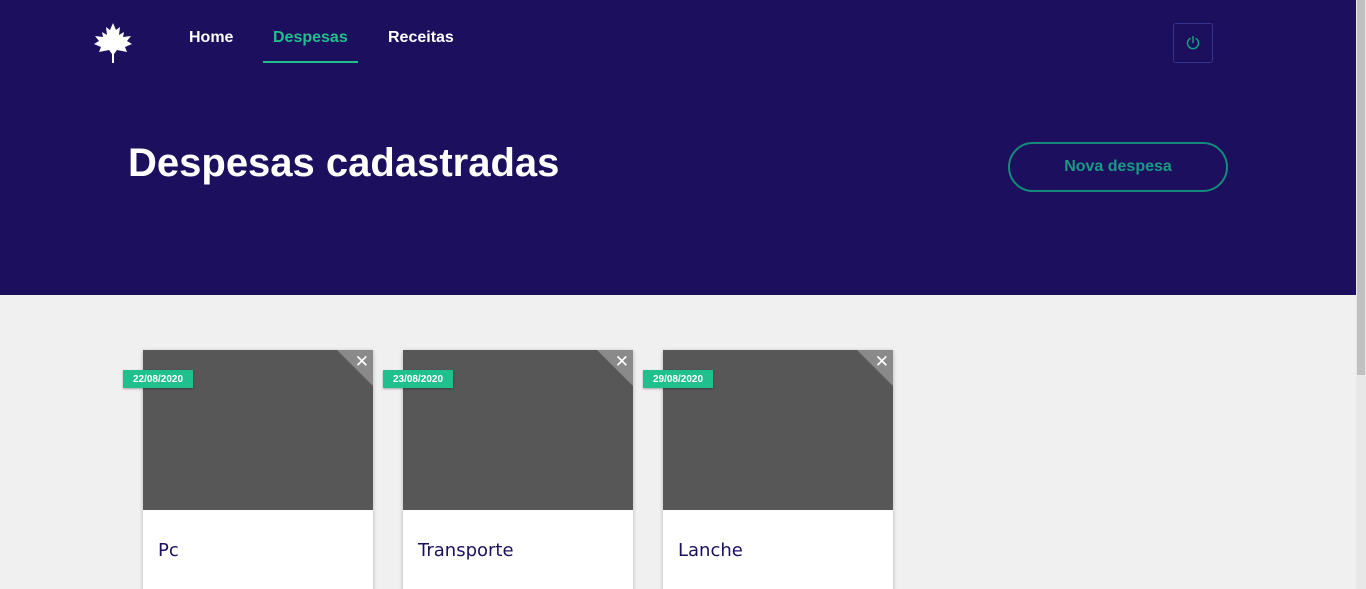 This screenshot has height=589, width=1366. I want to click on date-badge: 23/08/2020, so click(418, 379).